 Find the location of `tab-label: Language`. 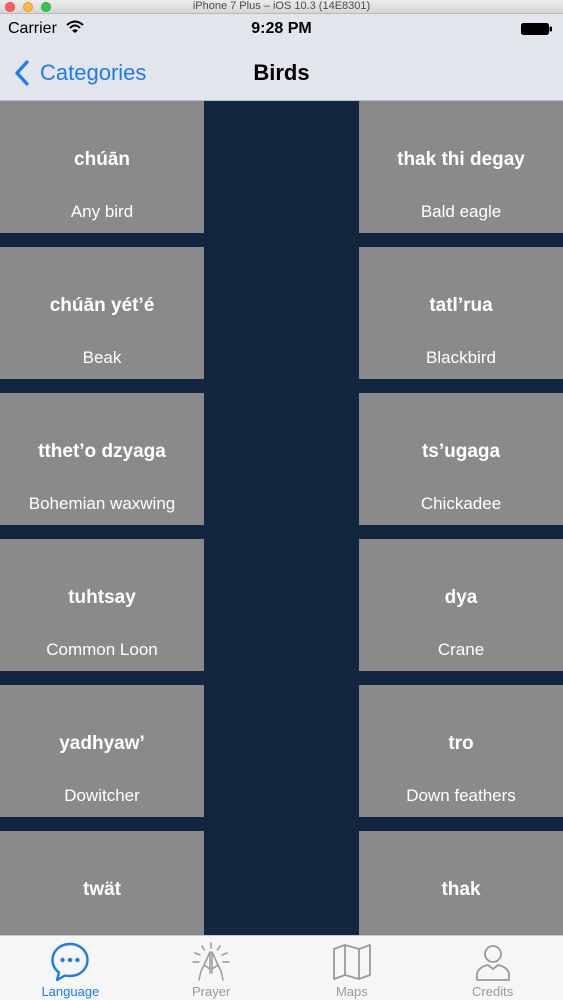

tab-label: Language is located at coordinates (70, 991).